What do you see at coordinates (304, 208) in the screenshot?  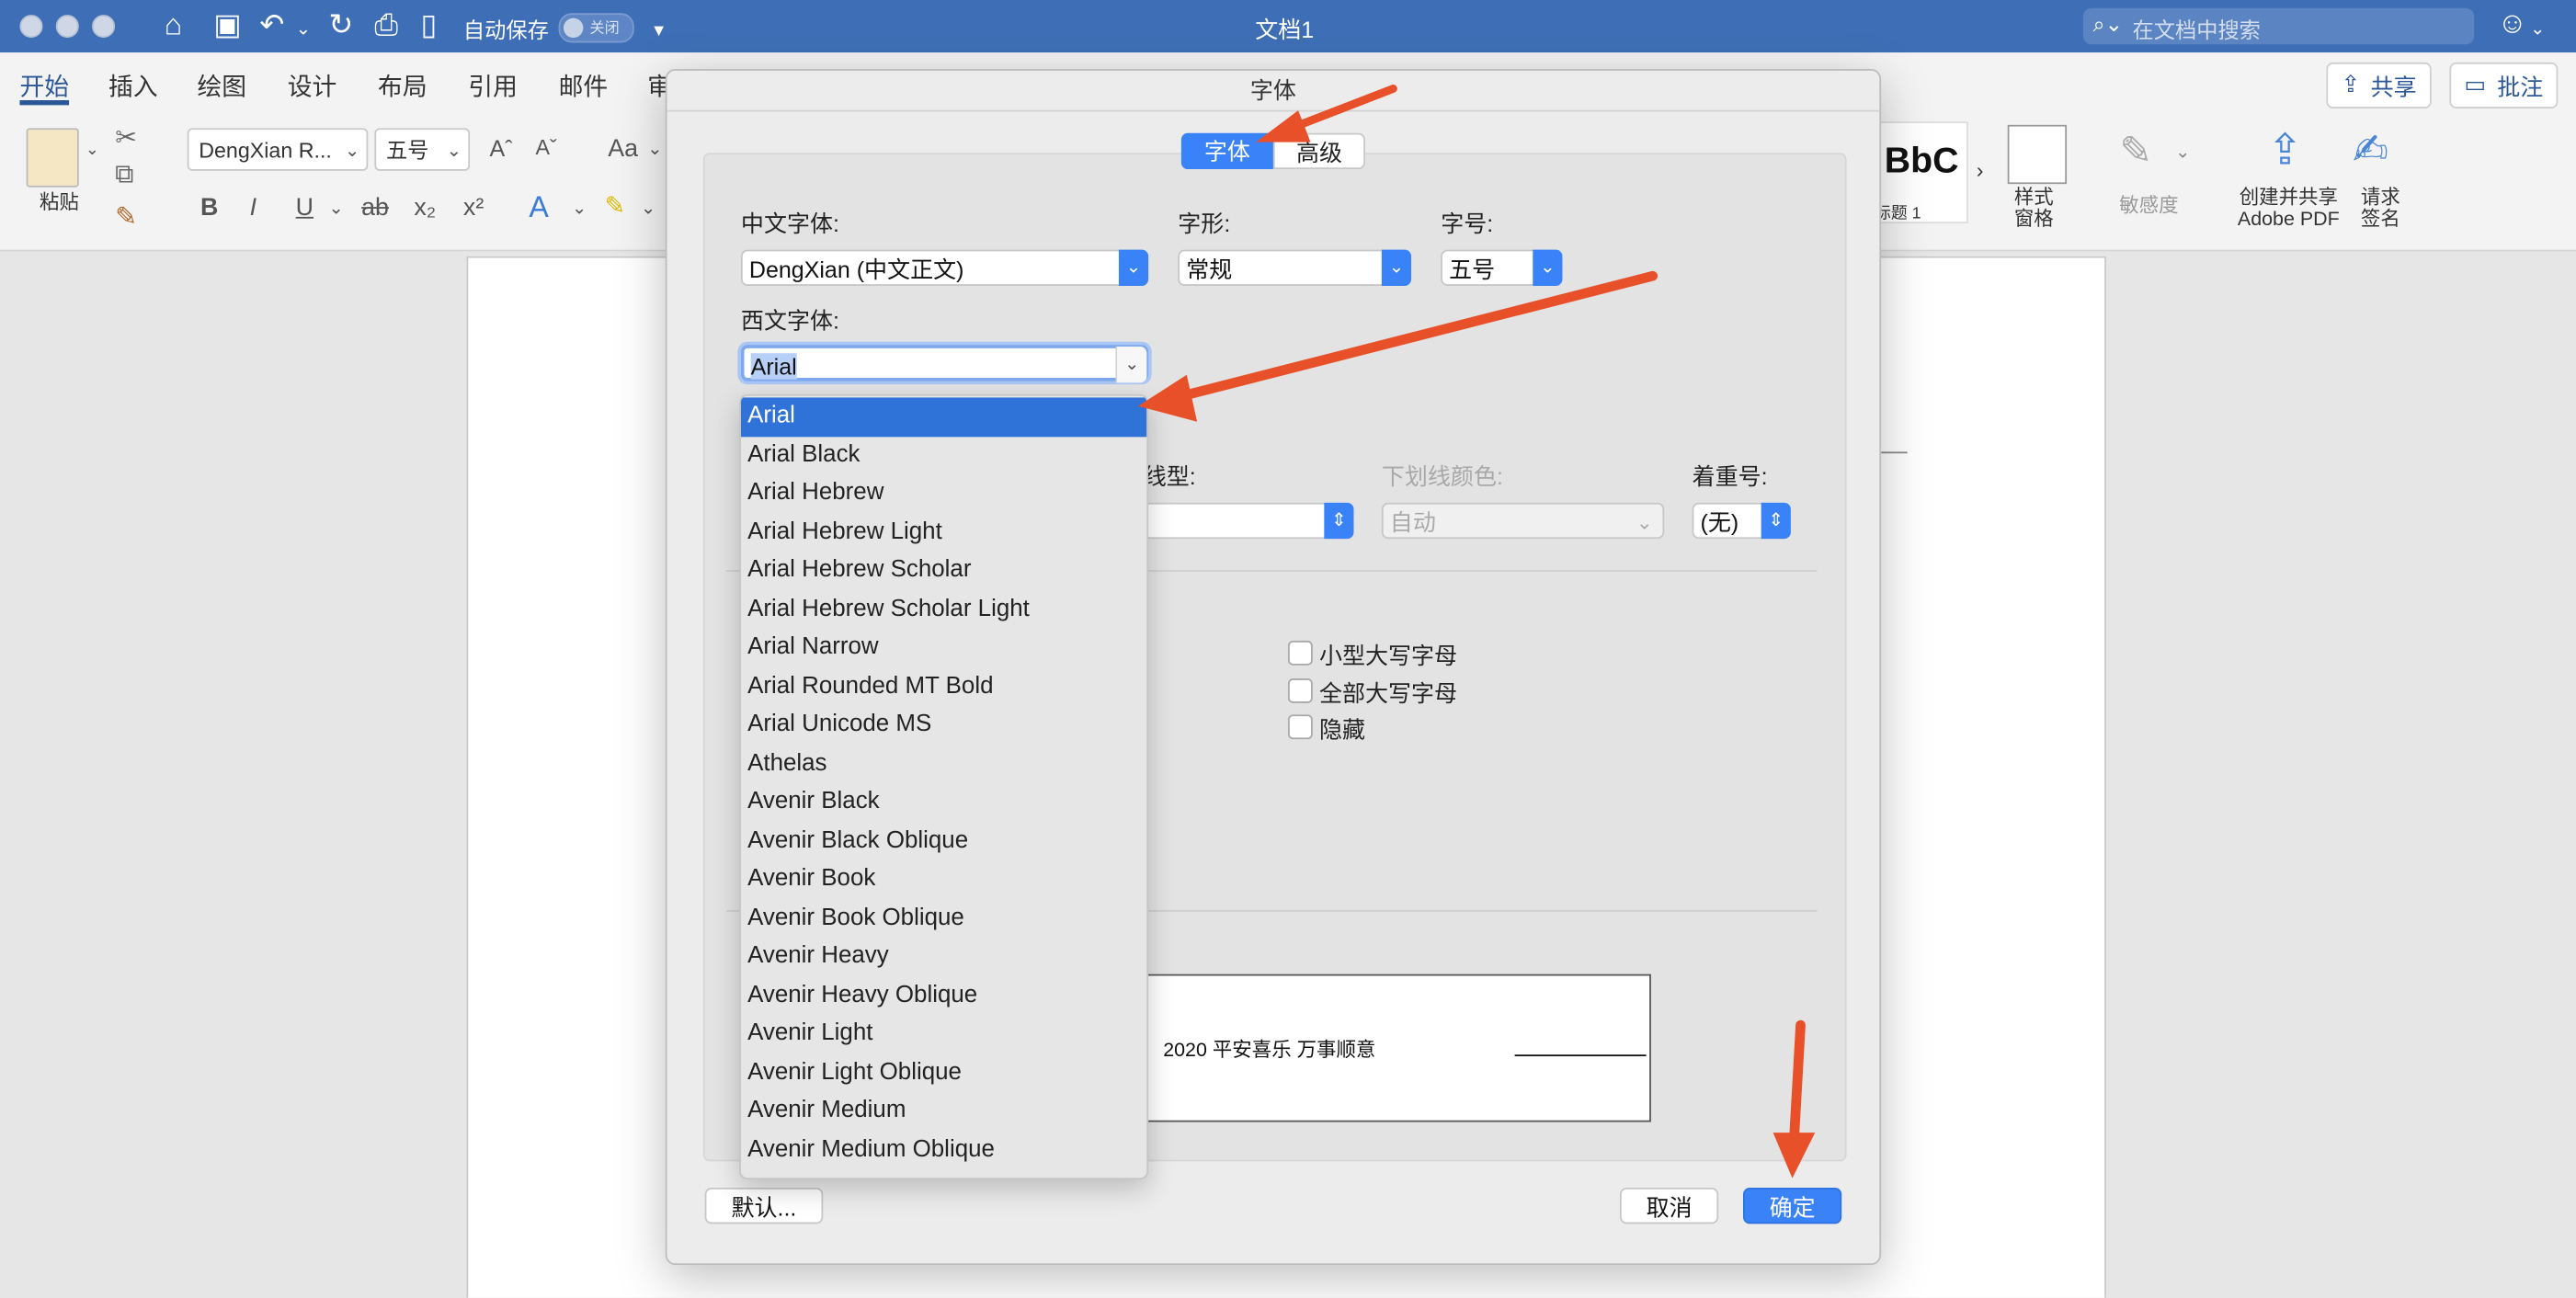 I see `underline-icon: U` at bounding box center [304, 208].